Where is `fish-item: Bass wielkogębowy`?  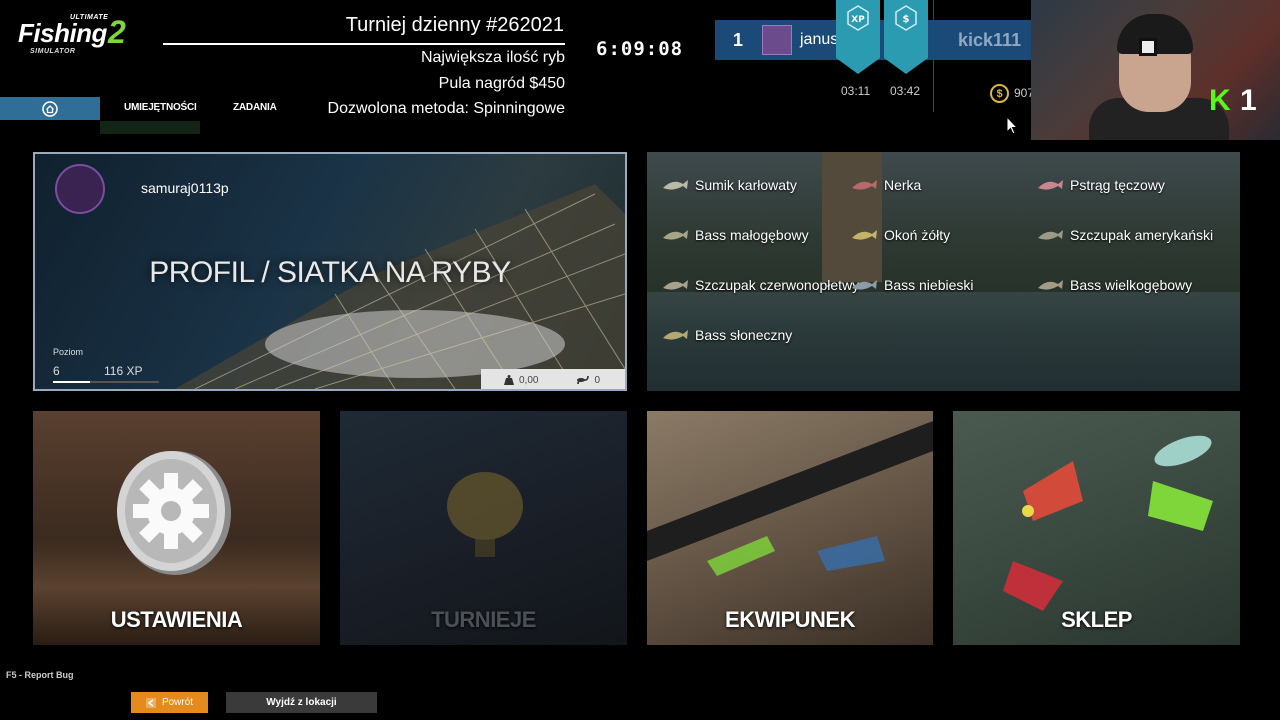
fish-item: Bass wielkogębowy is located at coordinates (1114, 285).